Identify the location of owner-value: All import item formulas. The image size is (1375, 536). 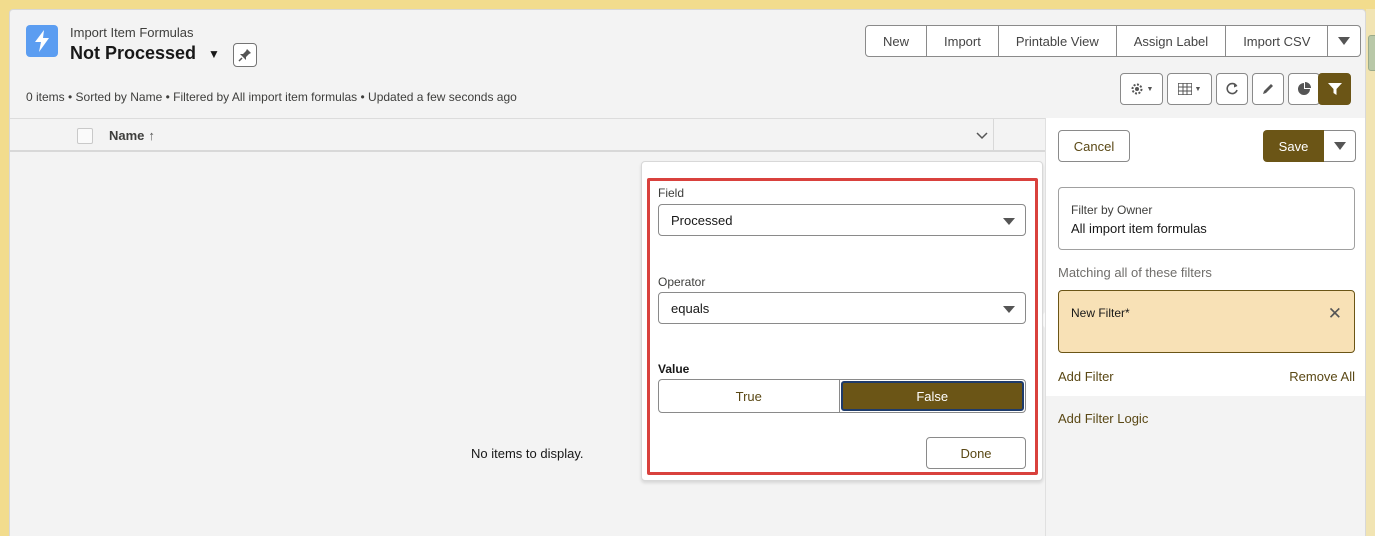
(1139, 228).